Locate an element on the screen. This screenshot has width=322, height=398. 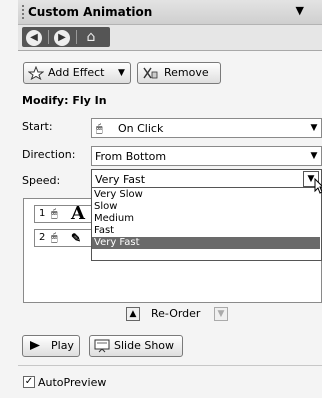
list-item: 1 🖱 A is located at coordinates (64, 213).